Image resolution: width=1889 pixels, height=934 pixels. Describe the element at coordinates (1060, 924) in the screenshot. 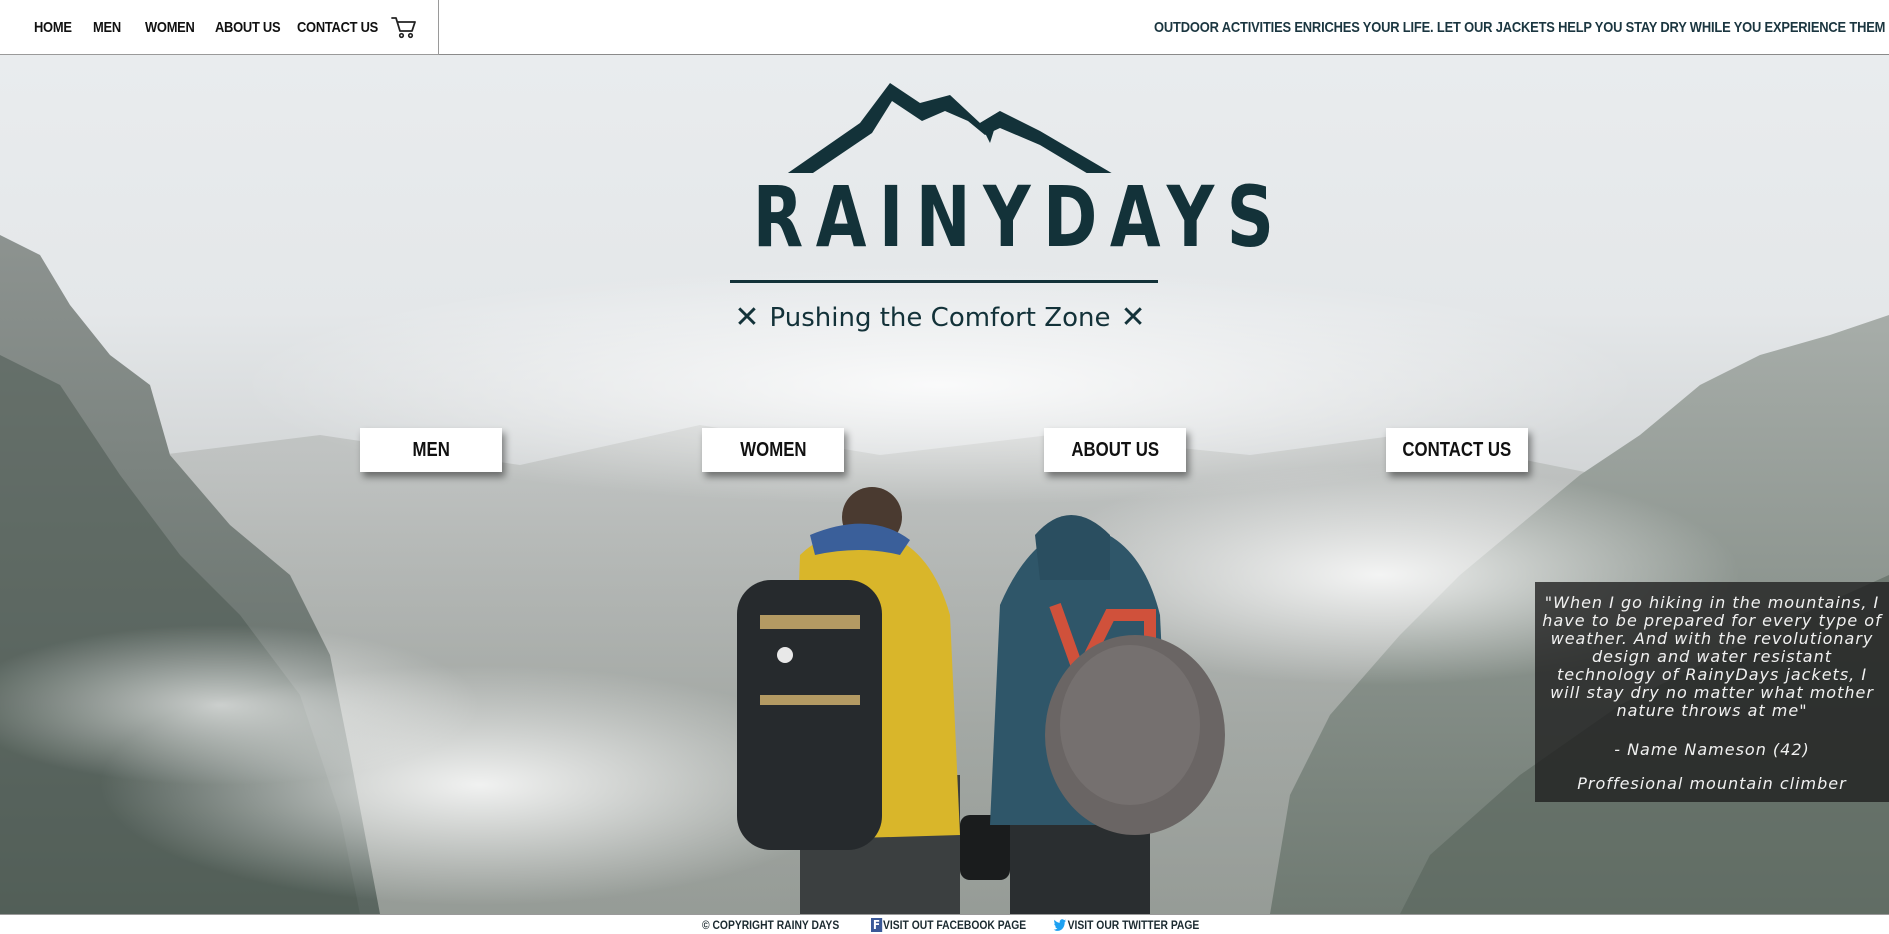

I see `twitter-icon` at that location.